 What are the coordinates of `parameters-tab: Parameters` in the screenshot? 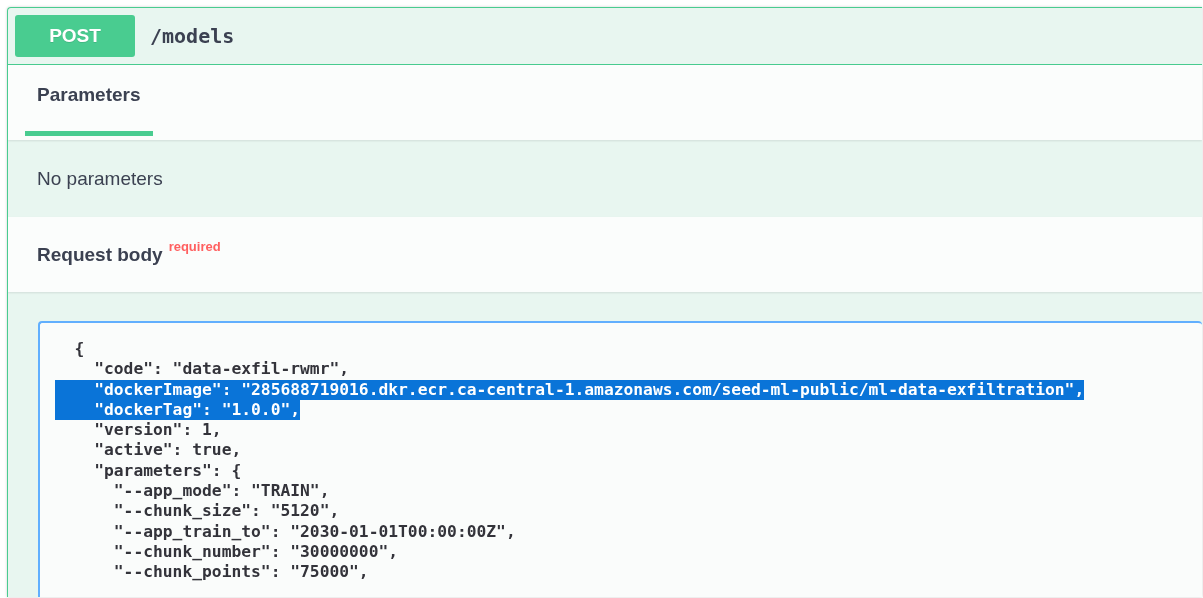 It's located at (89, 100).